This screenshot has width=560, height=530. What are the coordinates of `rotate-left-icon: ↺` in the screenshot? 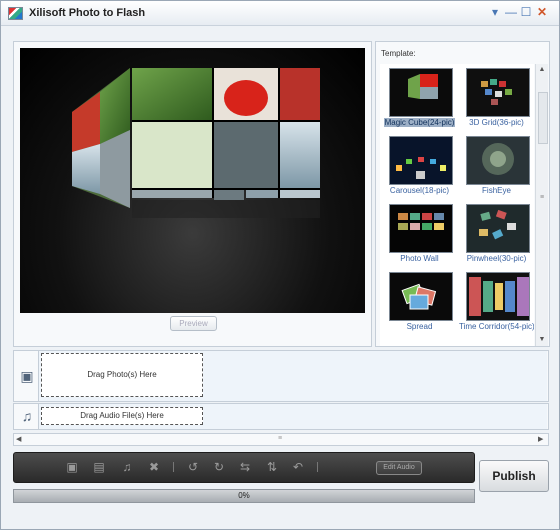 It's located at (193, 467).